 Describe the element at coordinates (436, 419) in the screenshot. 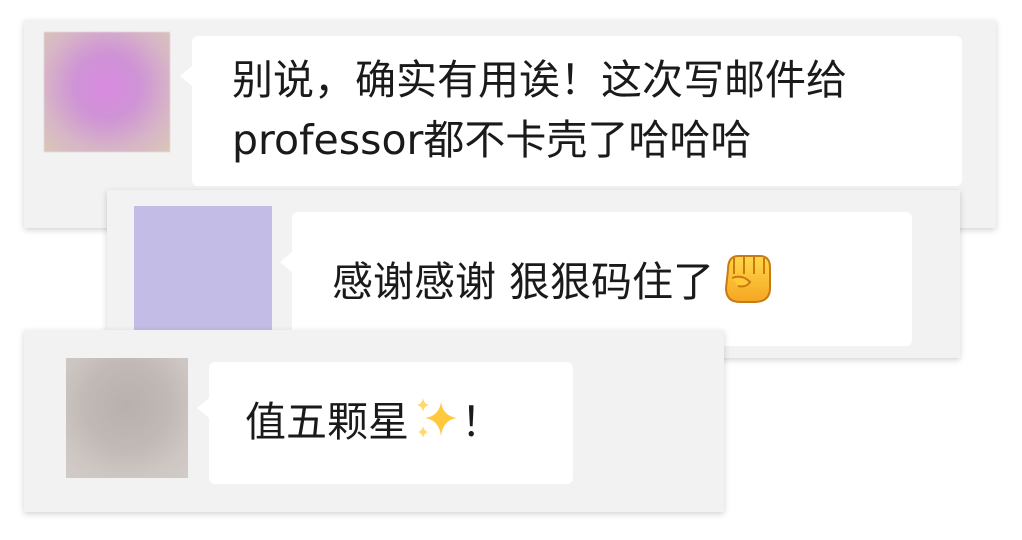

I see `sparkle-icon` at that location.